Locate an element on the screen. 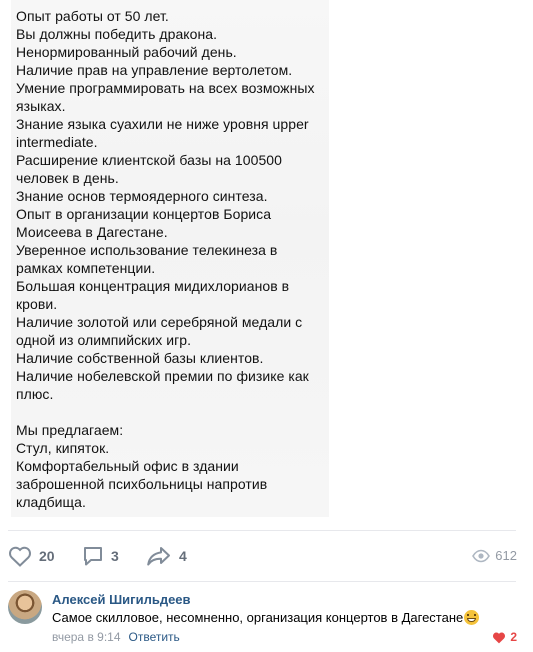  comments-divider is located at coordinates (262, 581).